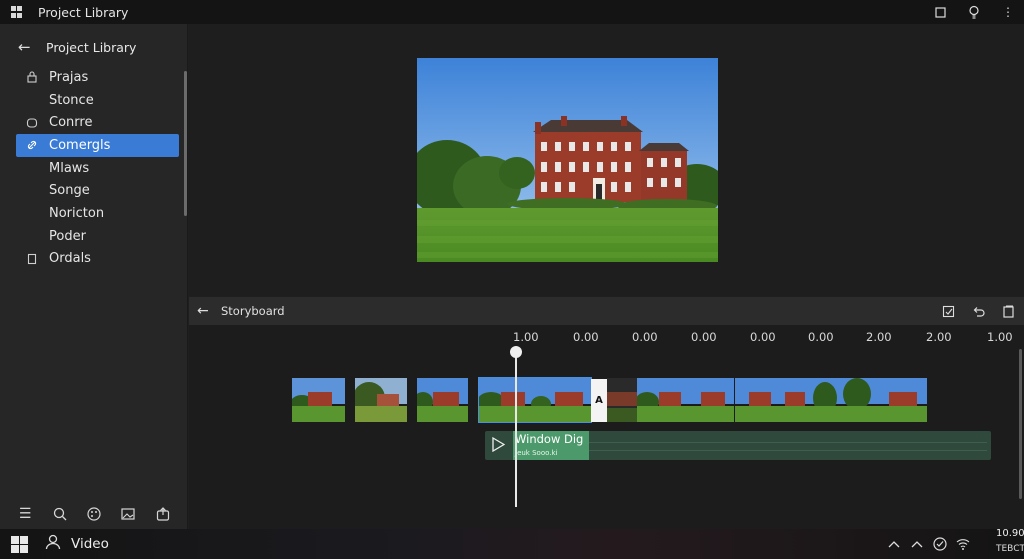 The height and width of the screenshot is (559, 1024). What do you see at coordinates (17, 12) in the screenshot?
I see `windows-logo-icon` at bounding box center [17, 12].